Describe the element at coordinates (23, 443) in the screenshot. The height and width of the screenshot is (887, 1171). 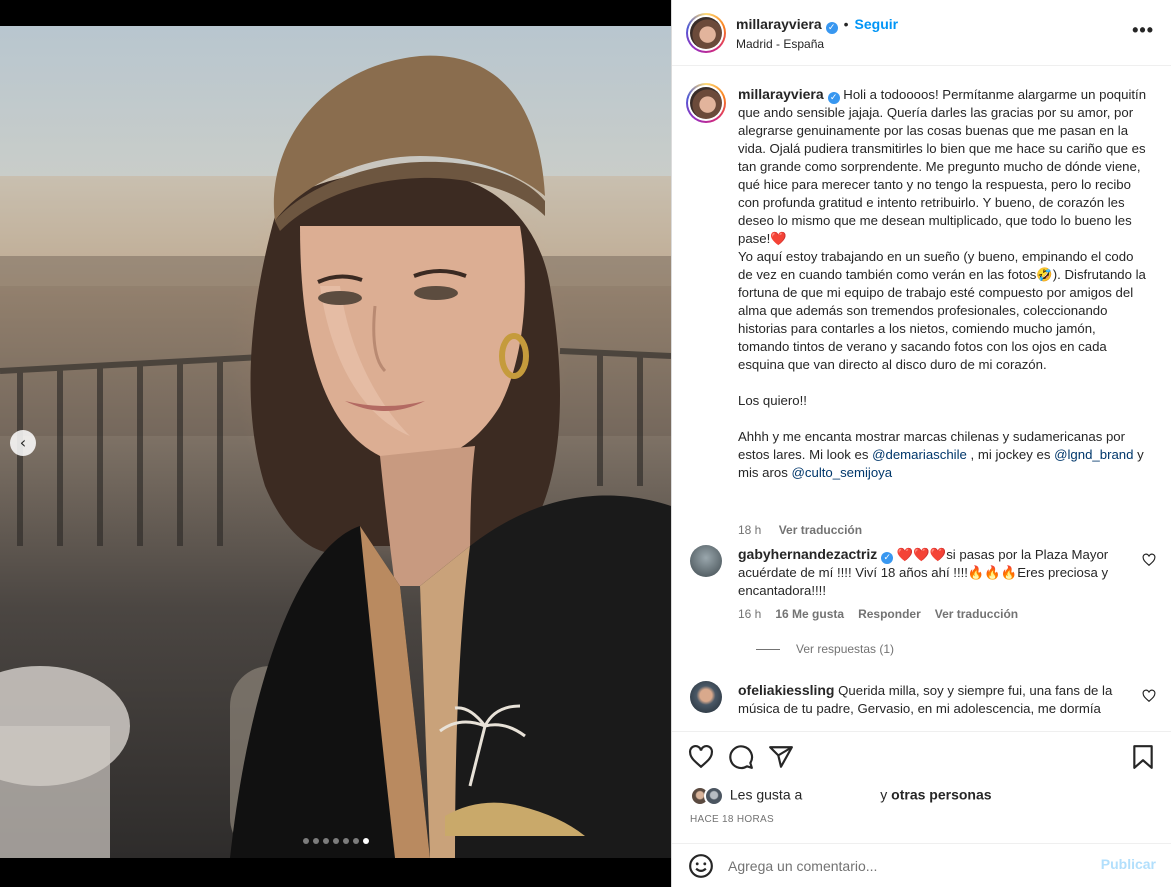
I see `carousel-prev-button: ‹` at that location.